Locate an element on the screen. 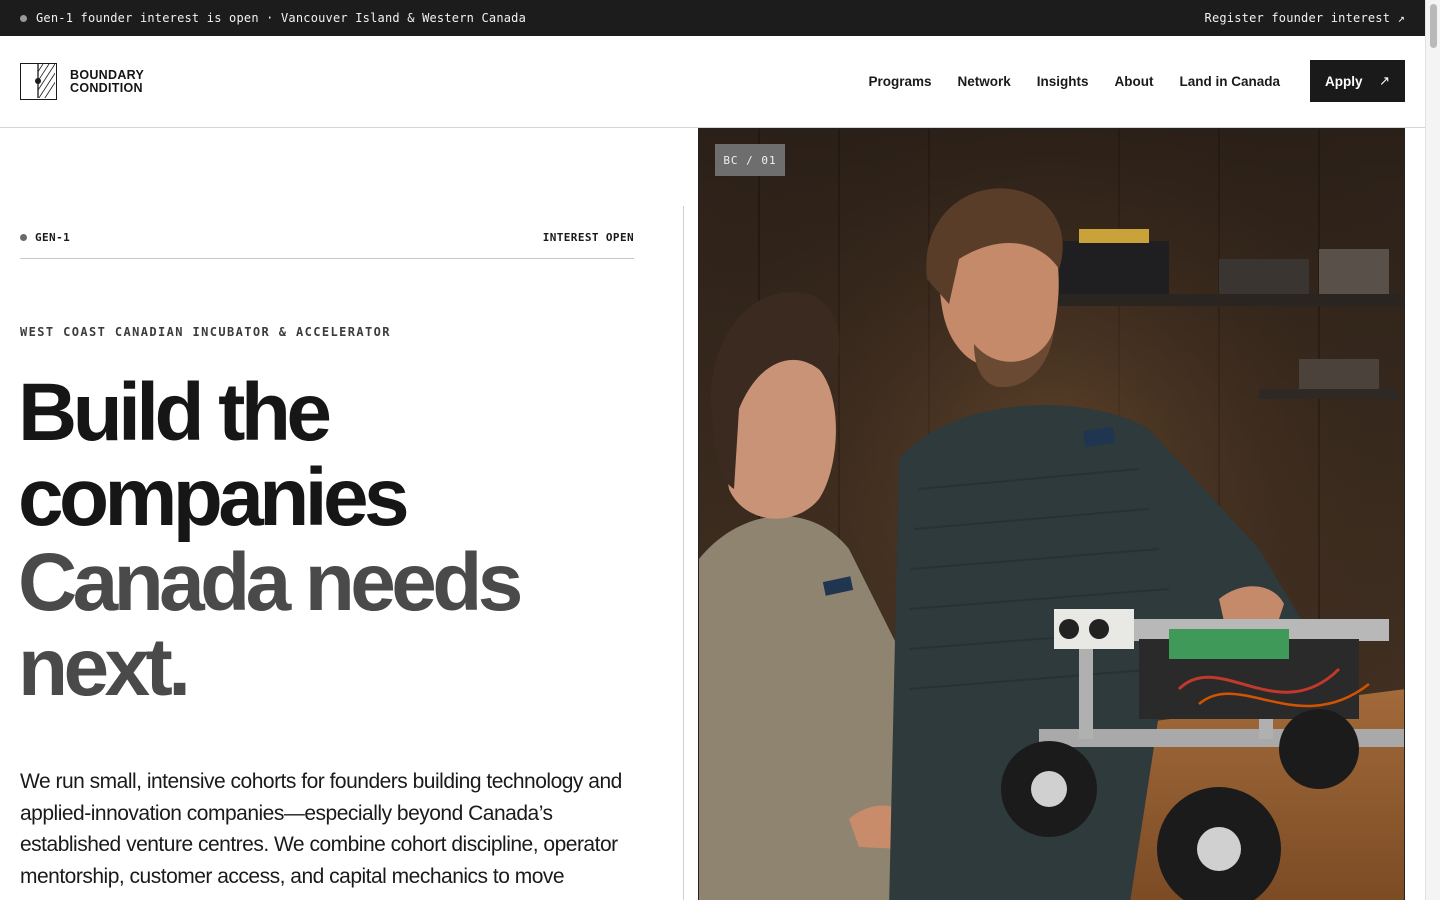 The height and width of the screenshot is (900, 1440). page-scrollbar is located at coordinates (1432, 450).